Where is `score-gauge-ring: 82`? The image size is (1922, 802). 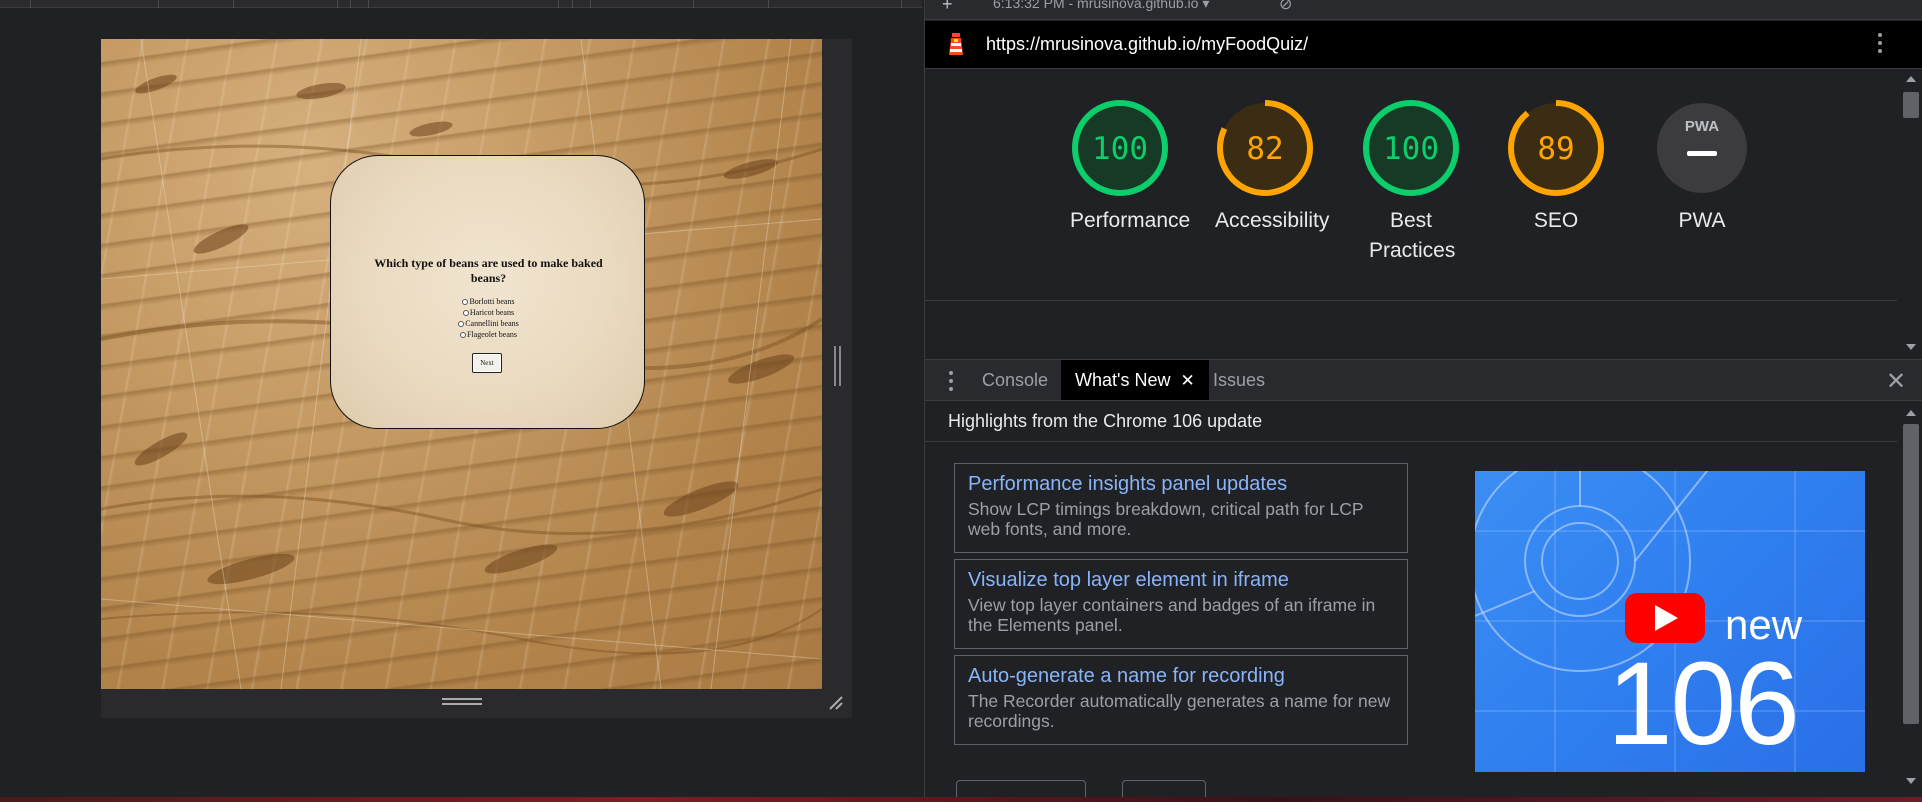 score-gauge-ring: 82 is located at coordinates (1265, 148).